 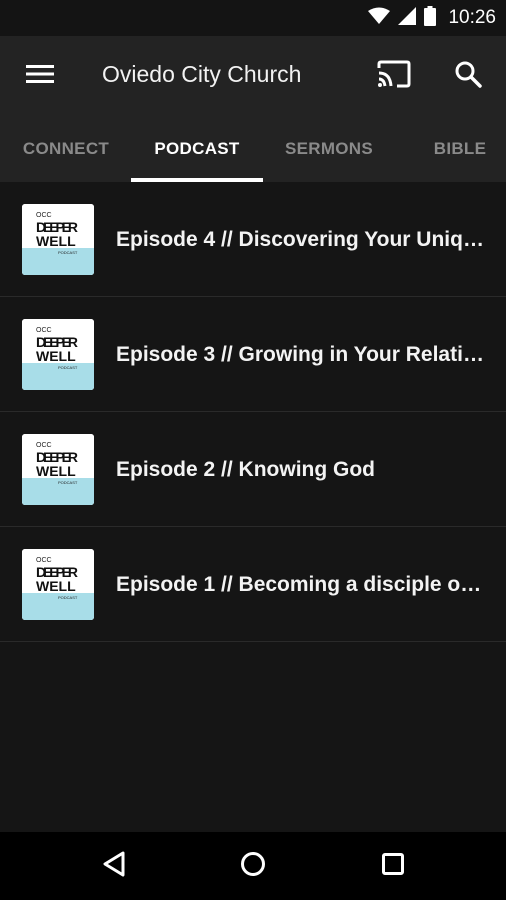 I want to click on search-button, so click(x=468, y=76).